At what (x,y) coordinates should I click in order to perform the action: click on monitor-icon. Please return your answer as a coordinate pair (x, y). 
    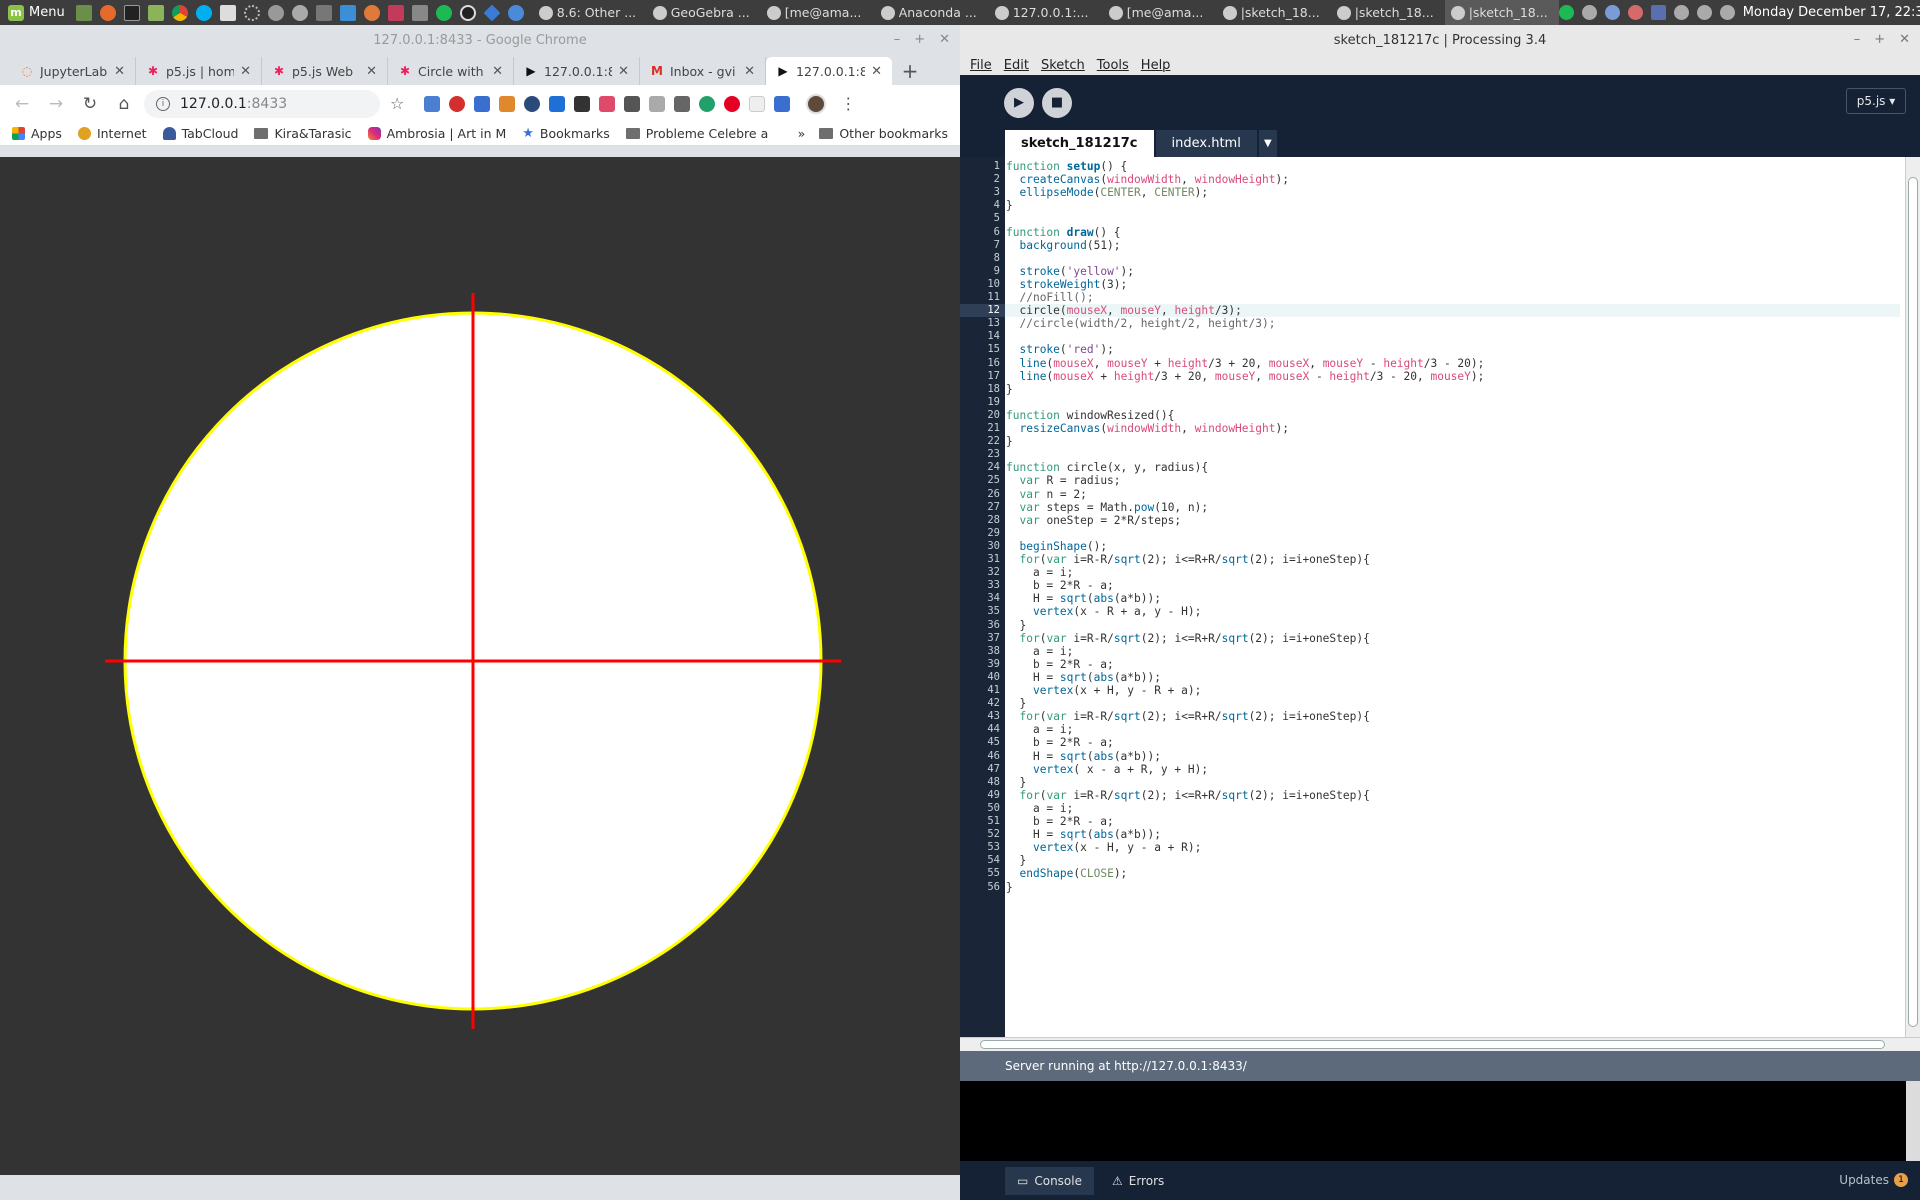
    Looking at the image, I should click on (324, 13).